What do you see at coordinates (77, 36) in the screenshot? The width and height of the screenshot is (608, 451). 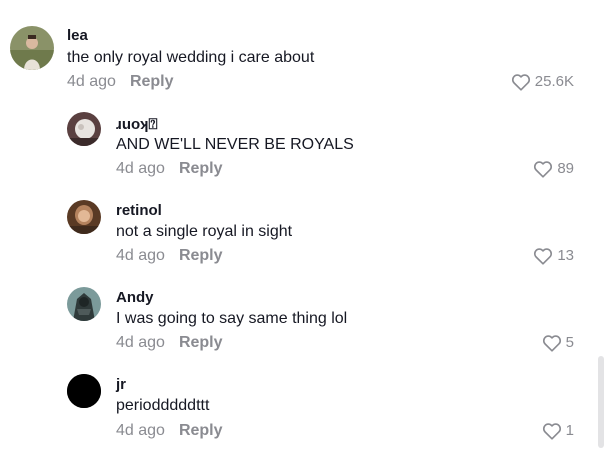 I see `comment-username: lea` at bounding box center [77, 36].